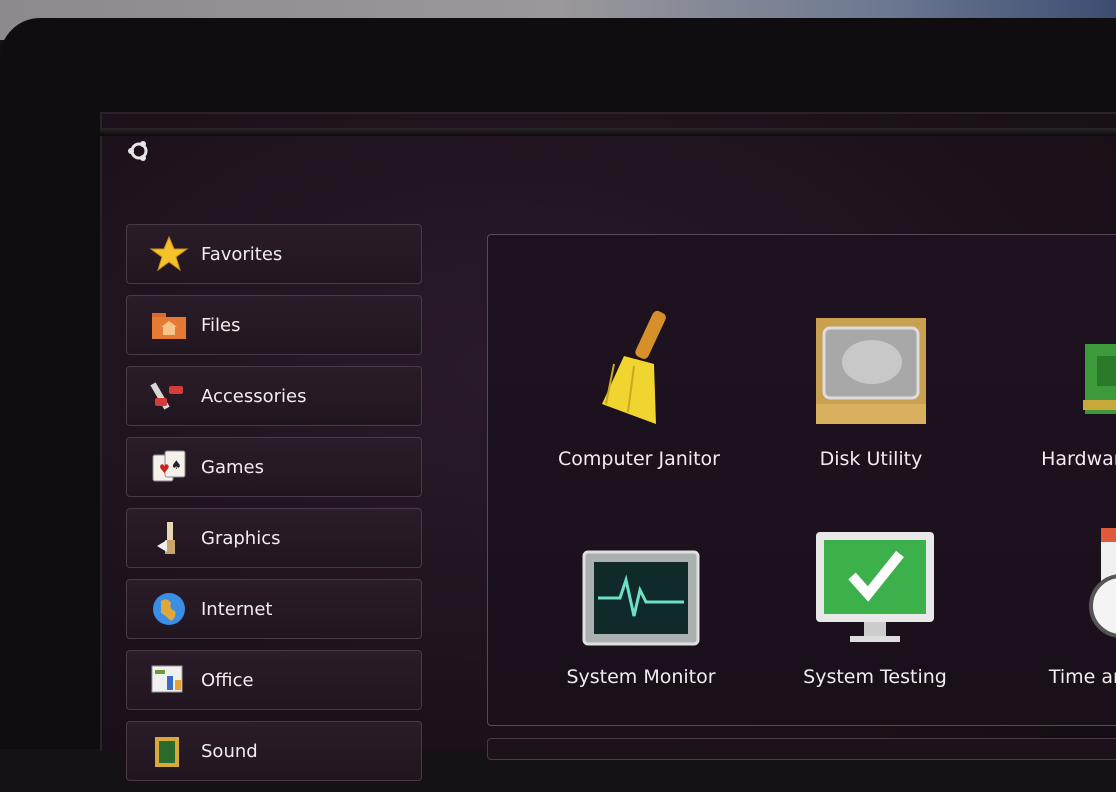 This screenshot has width=1116, height=792. Describe the element at coordinates (169, 325) in the screenshot. I see `folder-icon` at that location.